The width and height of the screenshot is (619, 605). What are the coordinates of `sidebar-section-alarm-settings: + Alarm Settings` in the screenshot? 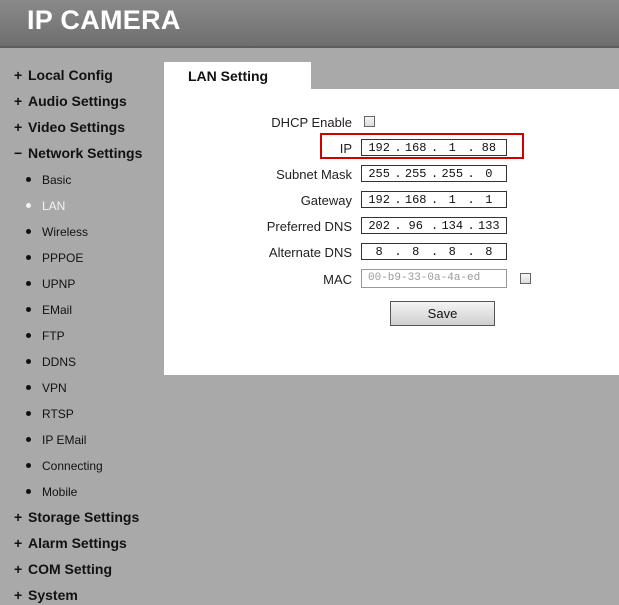 It's located at (70, 543).